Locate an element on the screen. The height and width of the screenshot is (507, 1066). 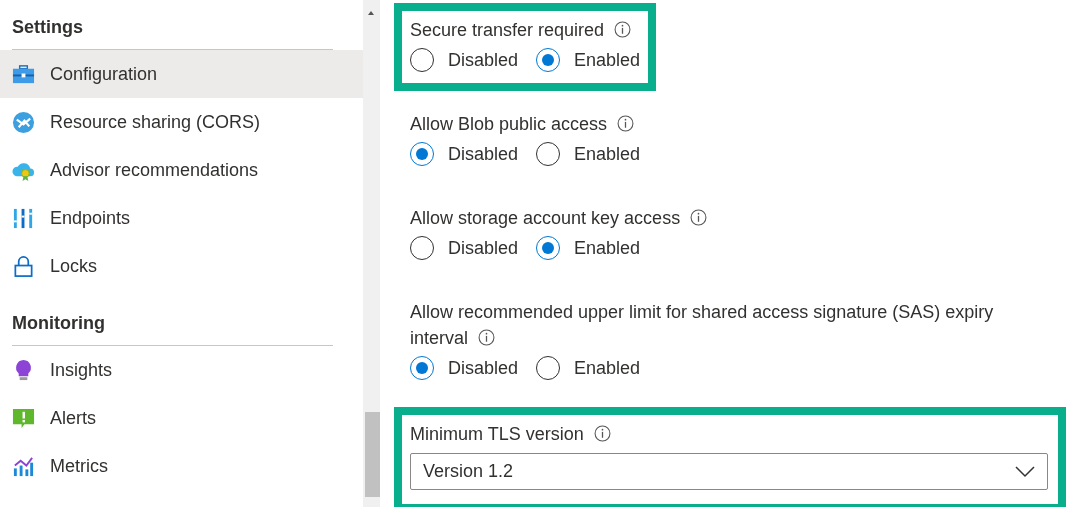
scroll-up-icon is located at coordinates (371, 13).